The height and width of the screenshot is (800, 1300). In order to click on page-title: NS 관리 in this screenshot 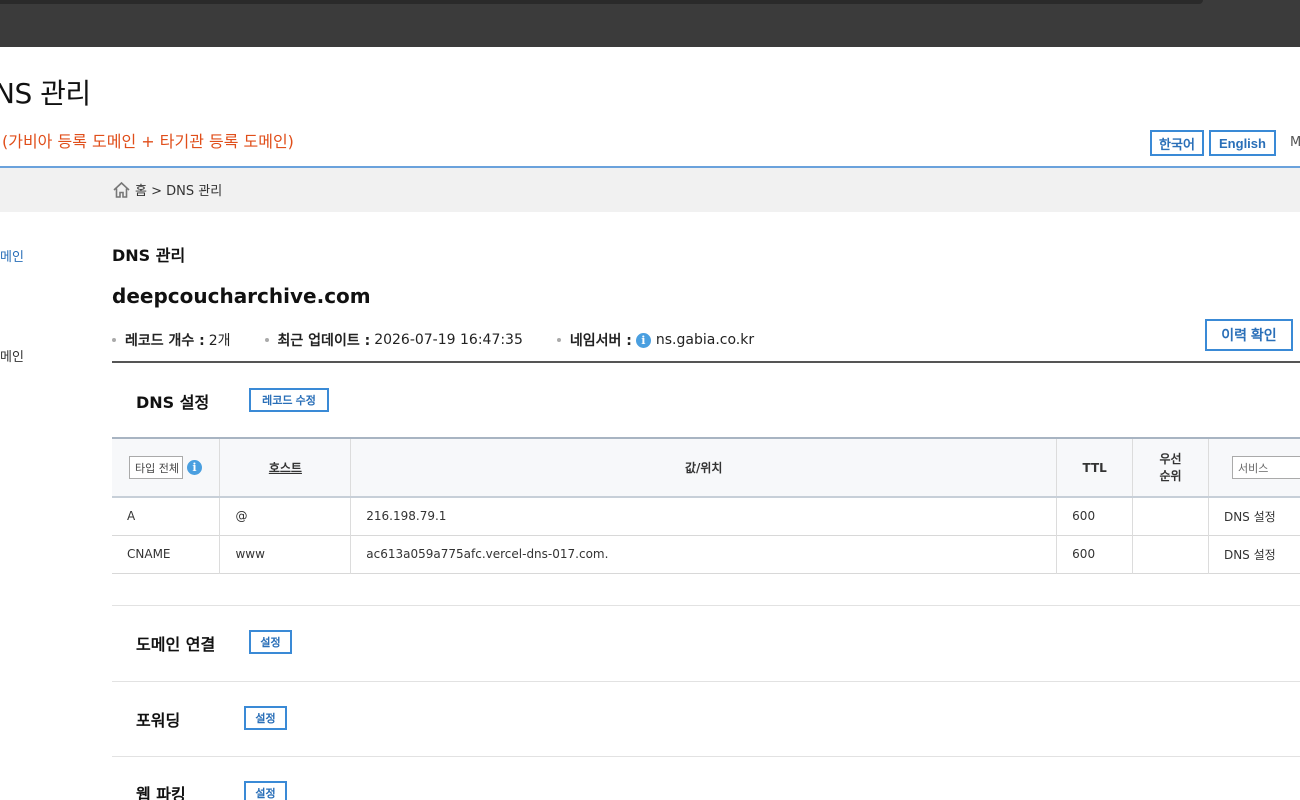, I will do `click(45, 93)`.